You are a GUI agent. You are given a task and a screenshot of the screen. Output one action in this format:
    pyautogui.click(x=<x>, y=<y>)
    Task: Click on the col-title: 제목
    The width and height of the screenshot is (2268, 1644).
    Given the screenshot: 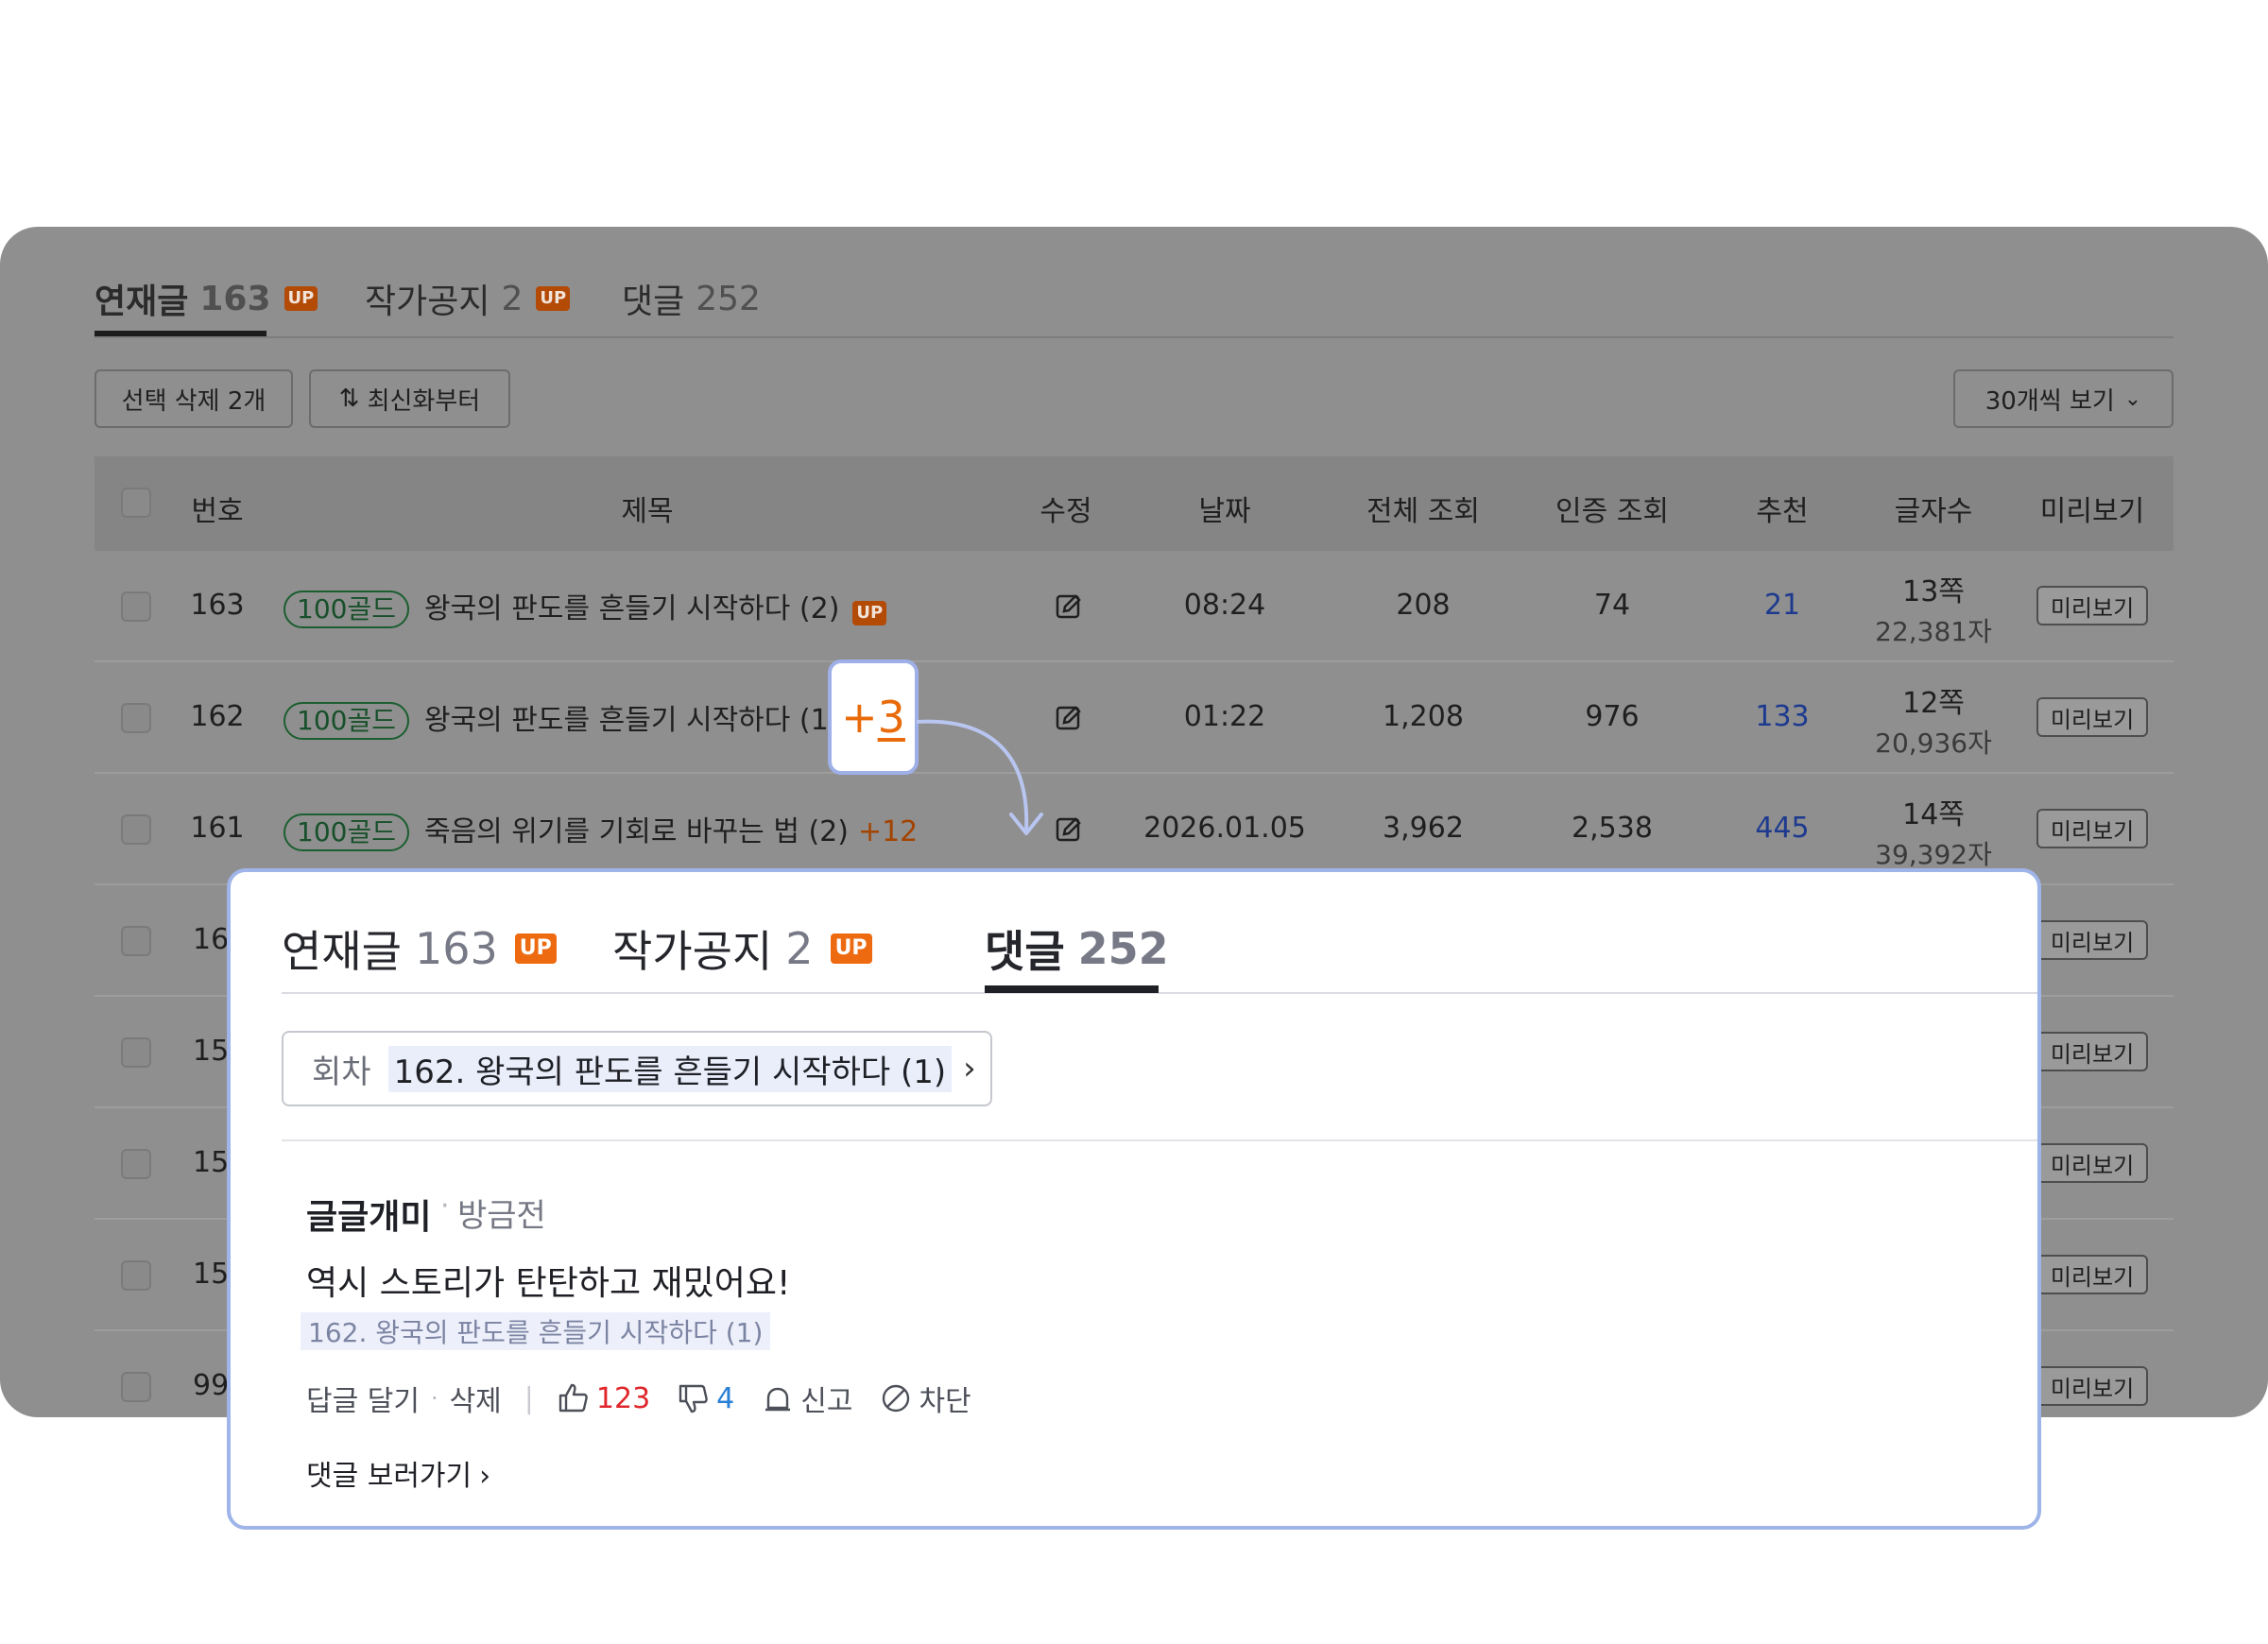 What is the action you would take?
    pyautogui.click(x=647, y=511)
    